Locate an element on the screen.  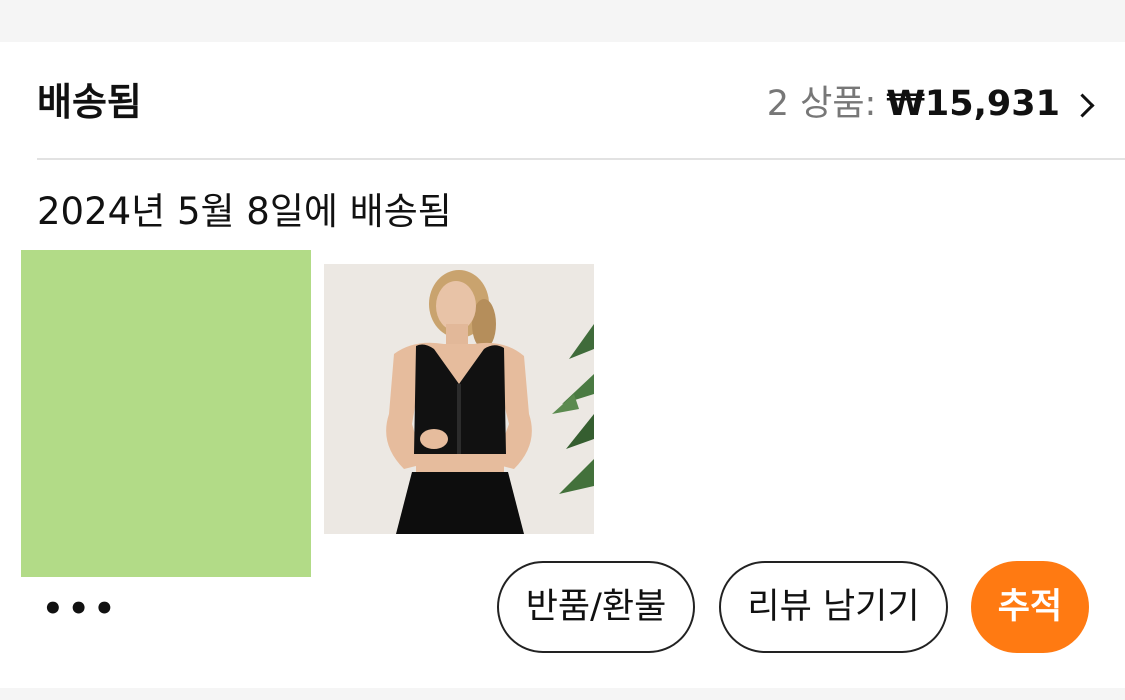
order-status-title: 배송됨 is located at coordinates (89, 102).